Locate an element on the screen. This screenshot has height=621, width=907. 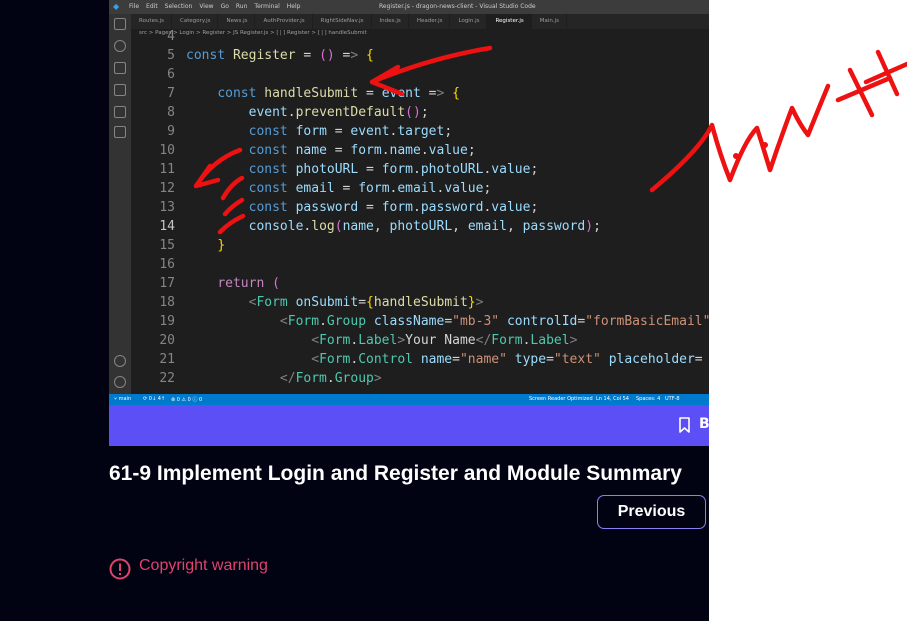
menu-item: Edit is located at coordinates (152, 6).